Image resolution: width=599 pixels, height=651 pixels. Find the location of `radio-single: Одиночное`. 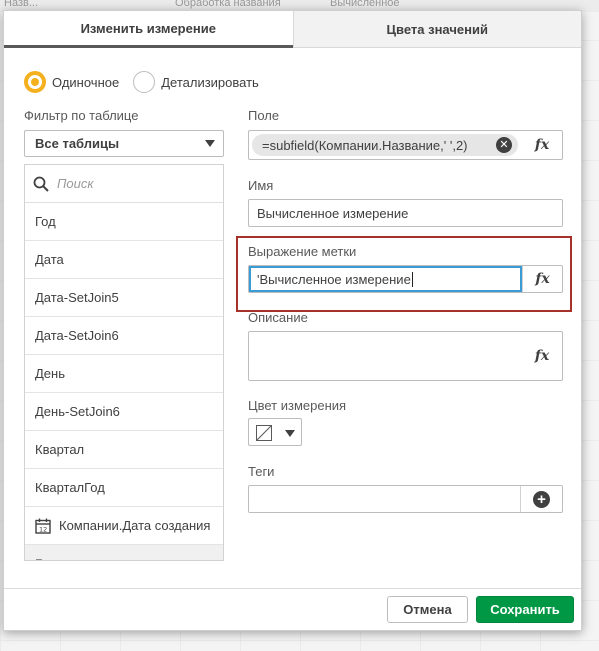

radio-single: Одиночное is located at coordinates (71, 82).